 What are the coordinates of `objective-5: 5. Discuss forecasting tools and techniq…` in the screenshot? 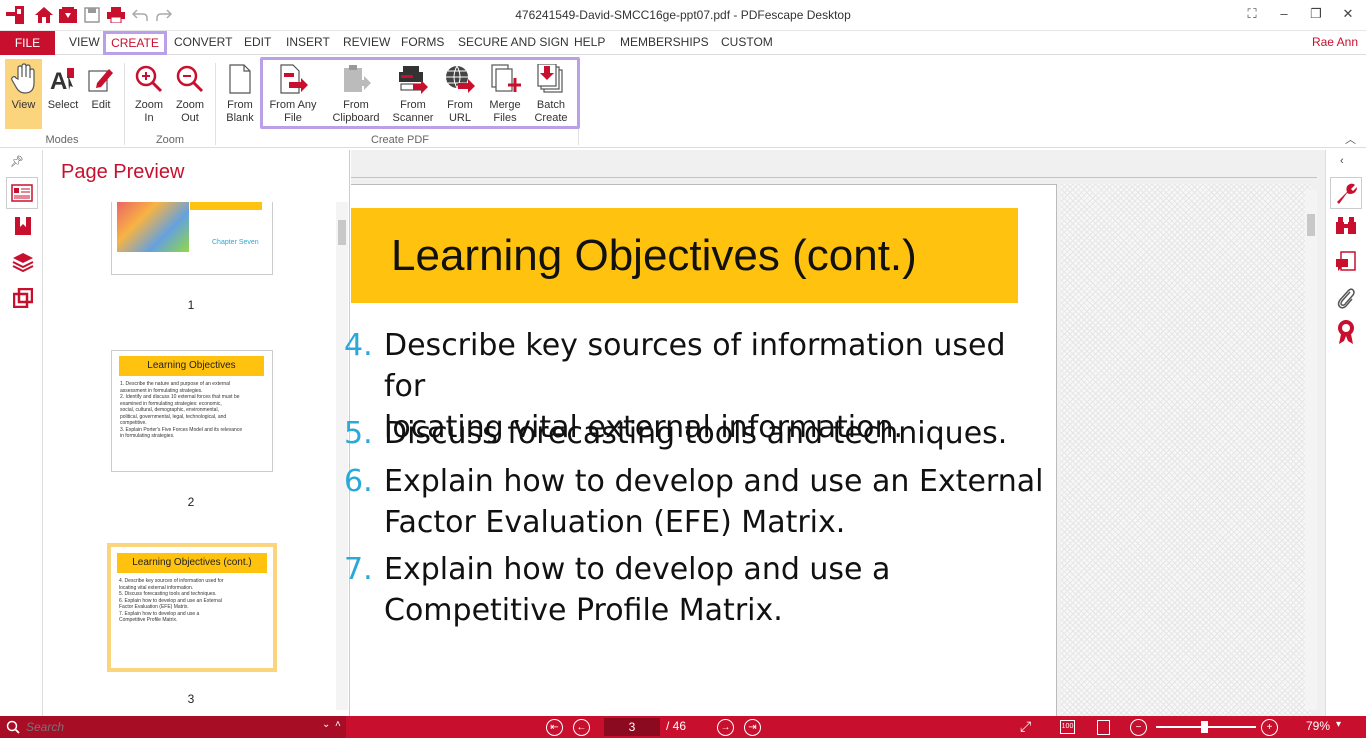 It's located at (676, 433).